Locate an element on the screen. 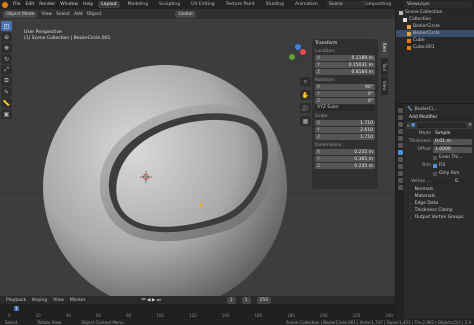 The width and height of the screenshot is (474, 325). tab-layout: Layout is located at coordinates (109, 4).